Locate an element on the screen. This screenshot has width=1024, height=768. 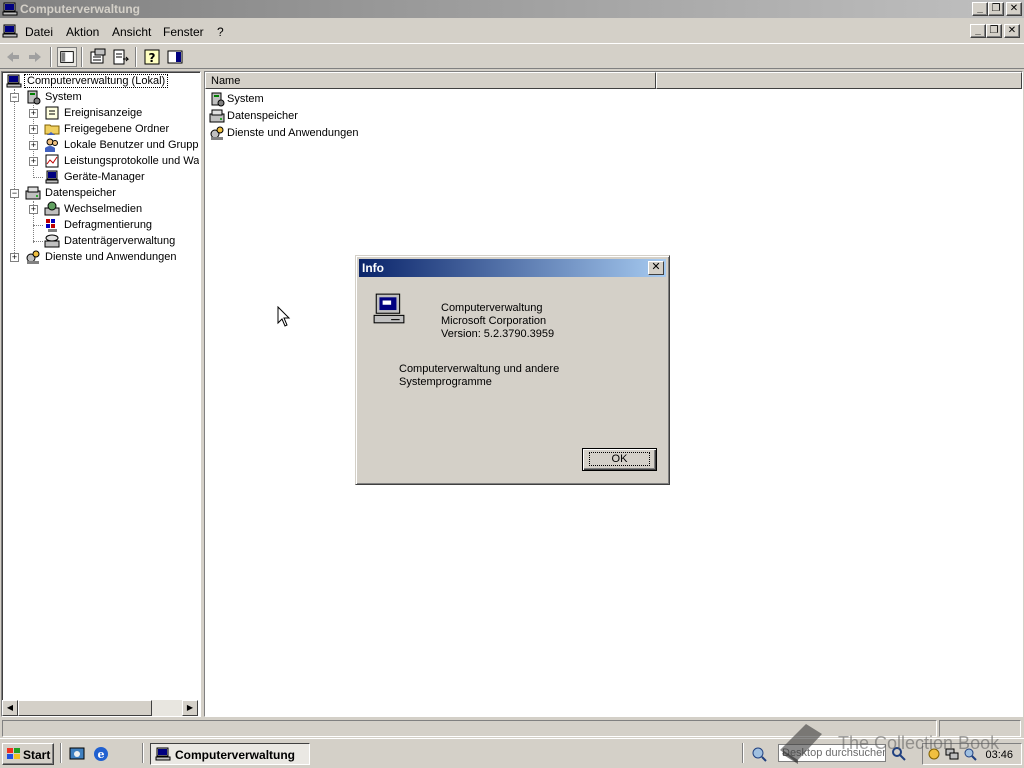
show-desktop-icon is located at coordinates (77, 754).